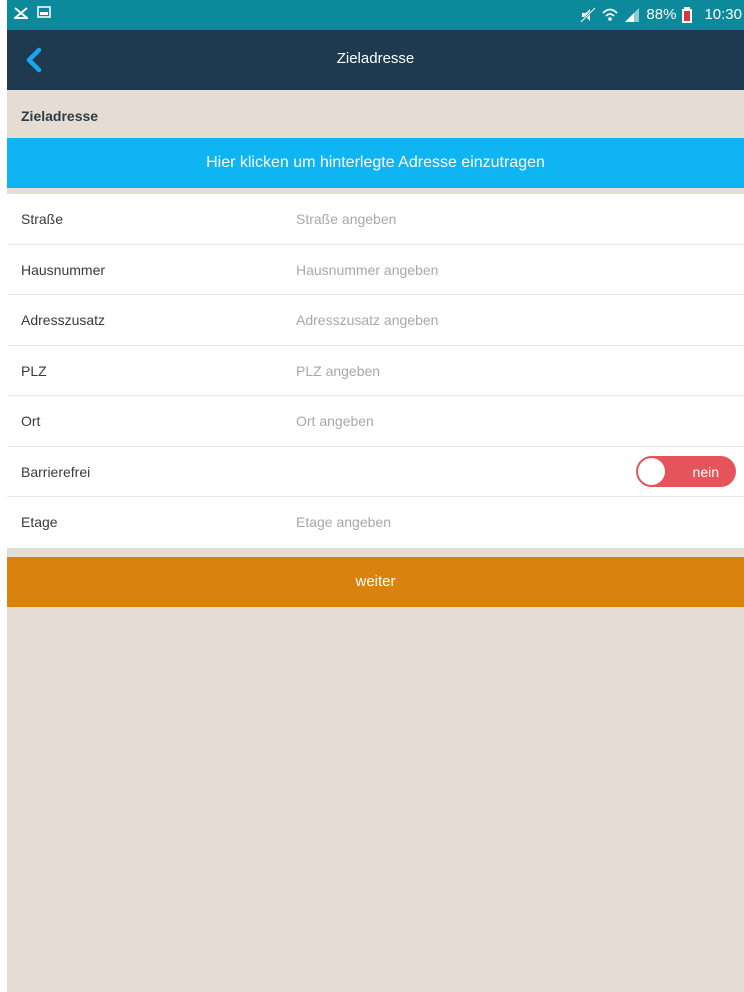 The width and height of the screenshot is (744, 992). I want to click on address-extra-row: Adresszusatz Adresszusatz angeben, so click(375, 320).